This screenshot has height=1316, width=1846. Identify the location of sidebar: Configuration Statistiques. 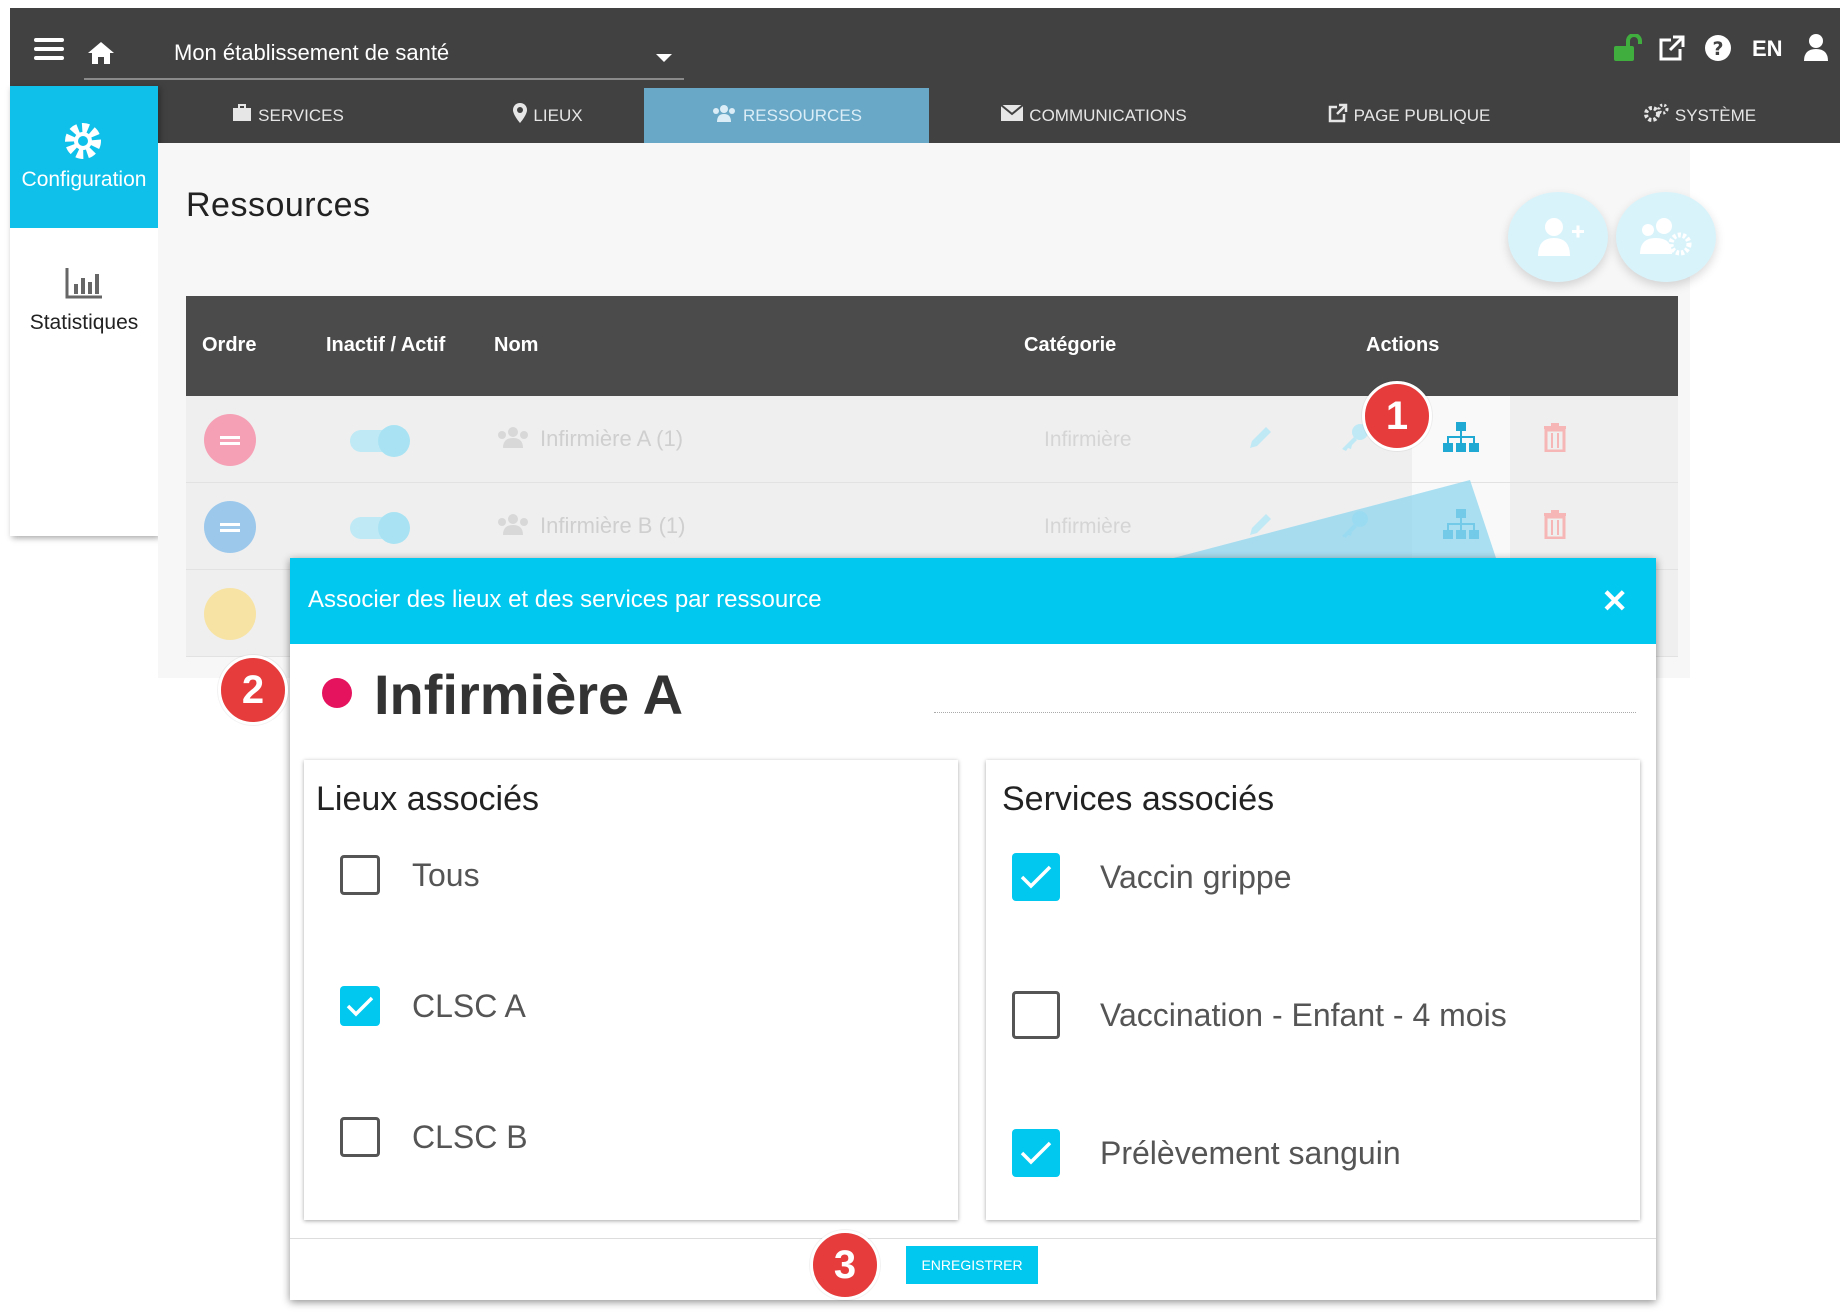
(84, 311).